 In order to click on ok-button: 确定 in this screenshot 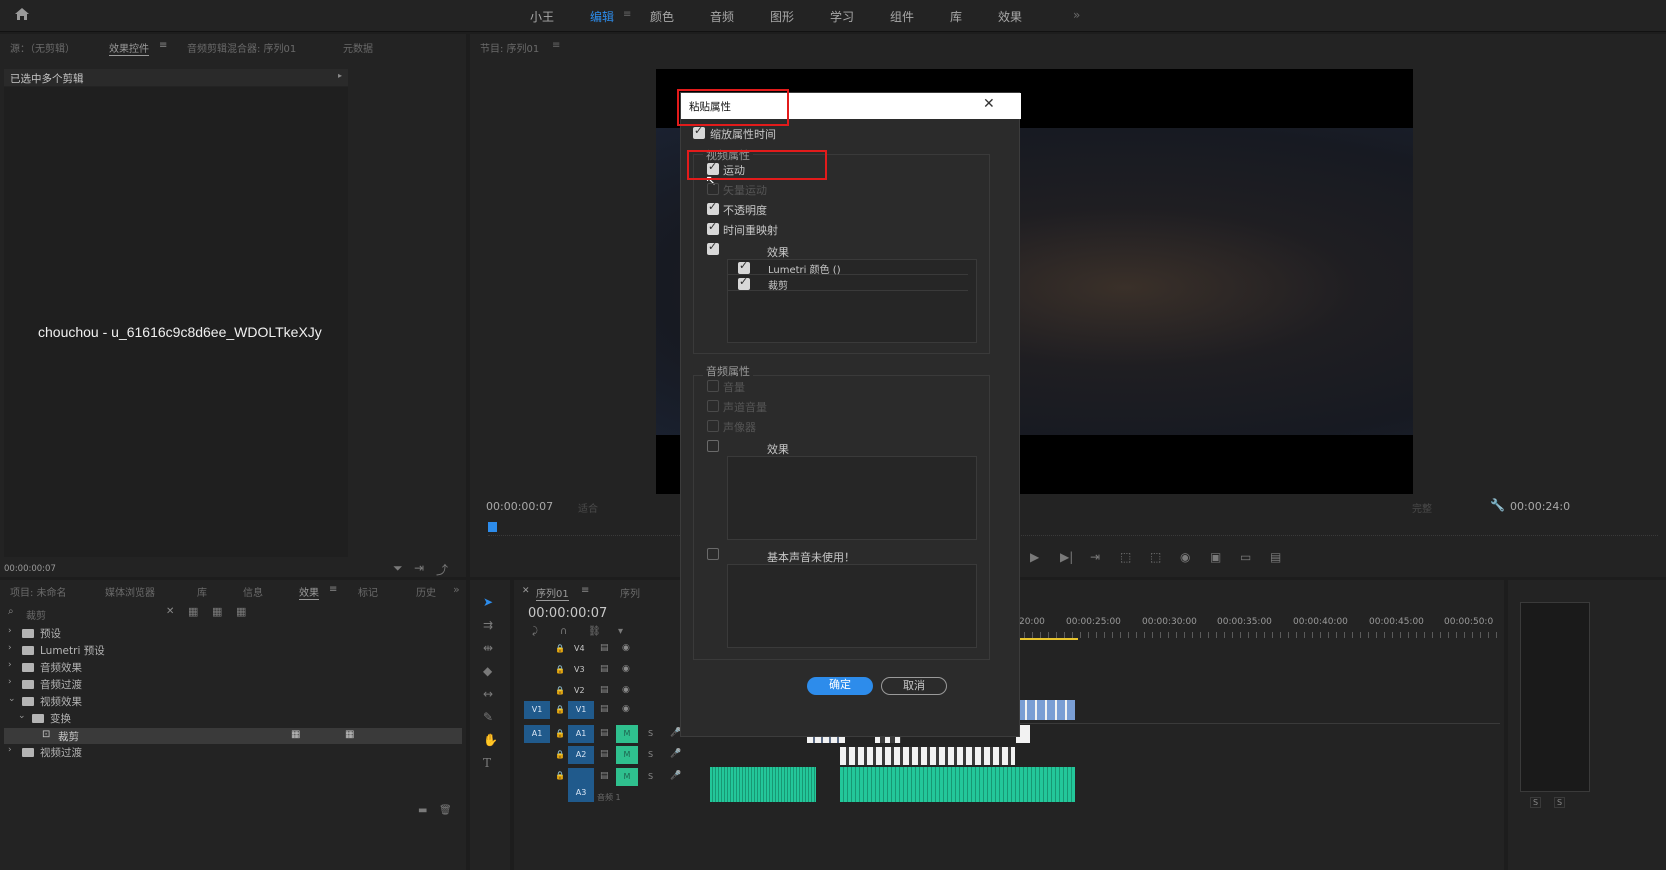, I will do `click(840, 686)`.